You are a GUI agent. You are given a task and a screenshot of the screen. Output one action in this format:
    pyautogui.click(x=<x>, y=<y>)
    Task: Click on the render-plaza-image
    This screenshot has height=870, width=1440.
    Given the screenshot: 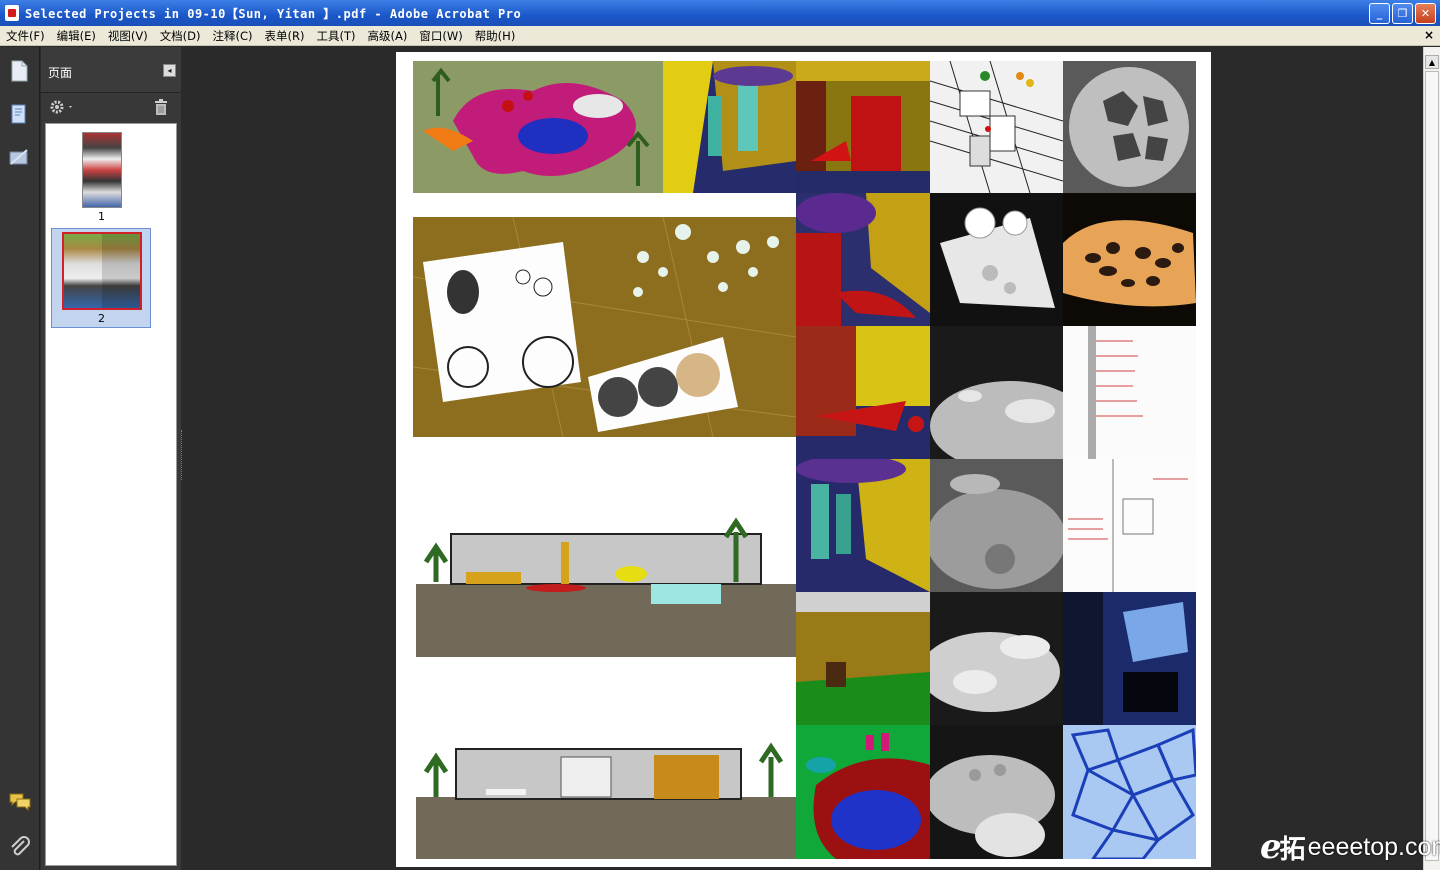 What is the action you would take?
    pyautogui.click(x=538, y=127)
    